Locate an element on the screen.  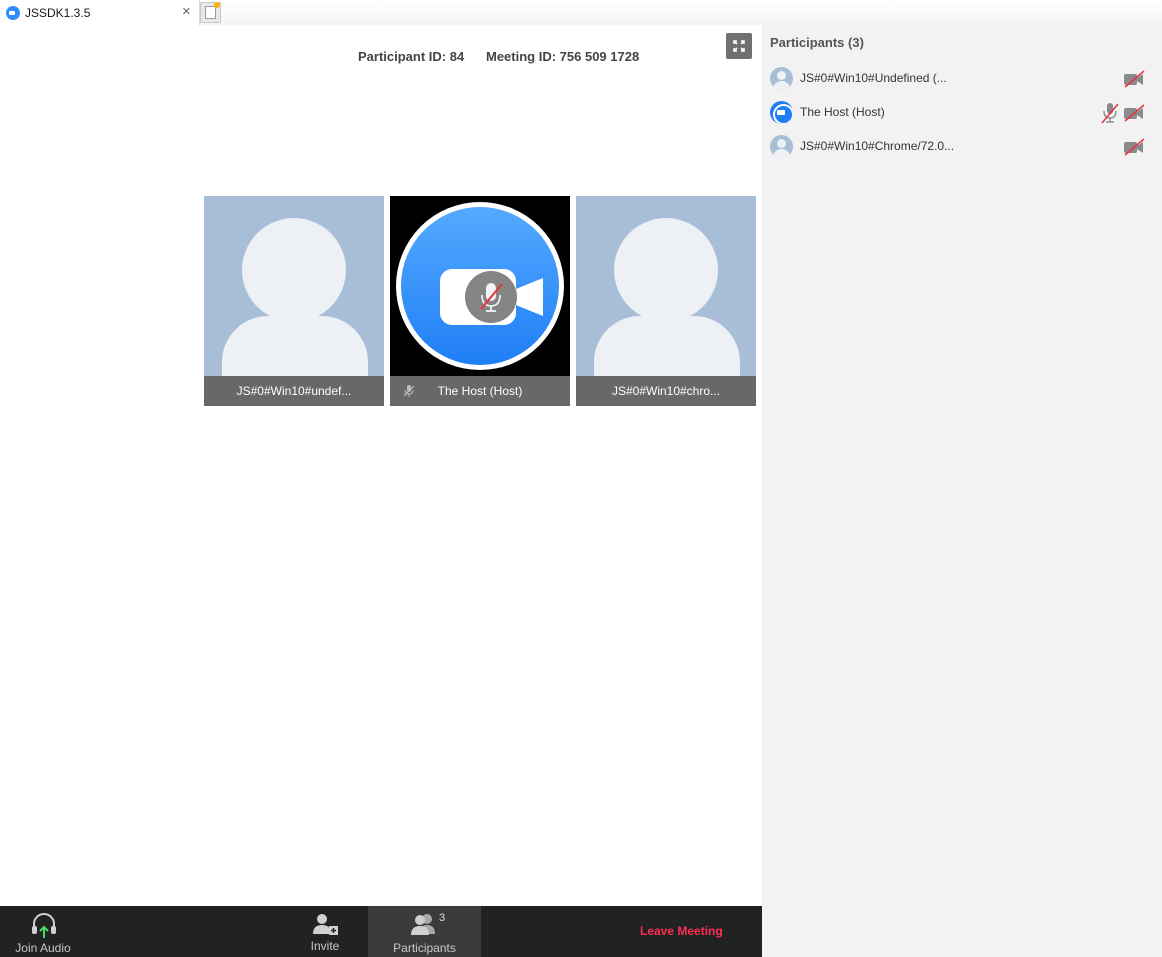
join-audio-button: Join Audio is located at coordinates (43, 931).